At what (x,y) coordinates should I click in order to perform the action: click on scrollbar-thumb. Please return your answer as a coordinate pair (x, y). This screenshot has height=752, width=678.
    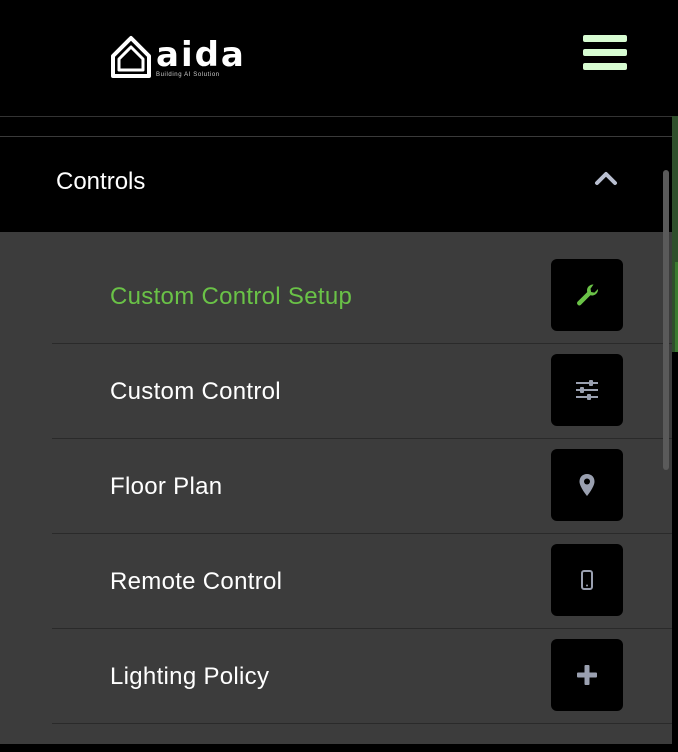
    Looking at the image, I should click on (666, 320).